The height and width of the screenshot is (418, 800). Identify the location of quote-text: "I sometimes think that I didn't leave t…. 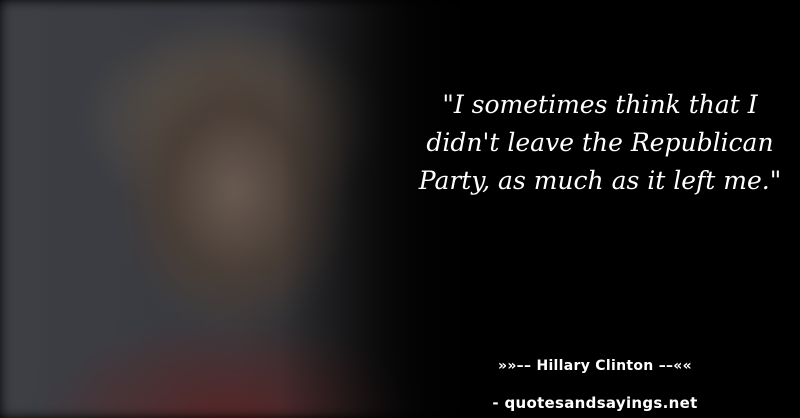
(600, 142).